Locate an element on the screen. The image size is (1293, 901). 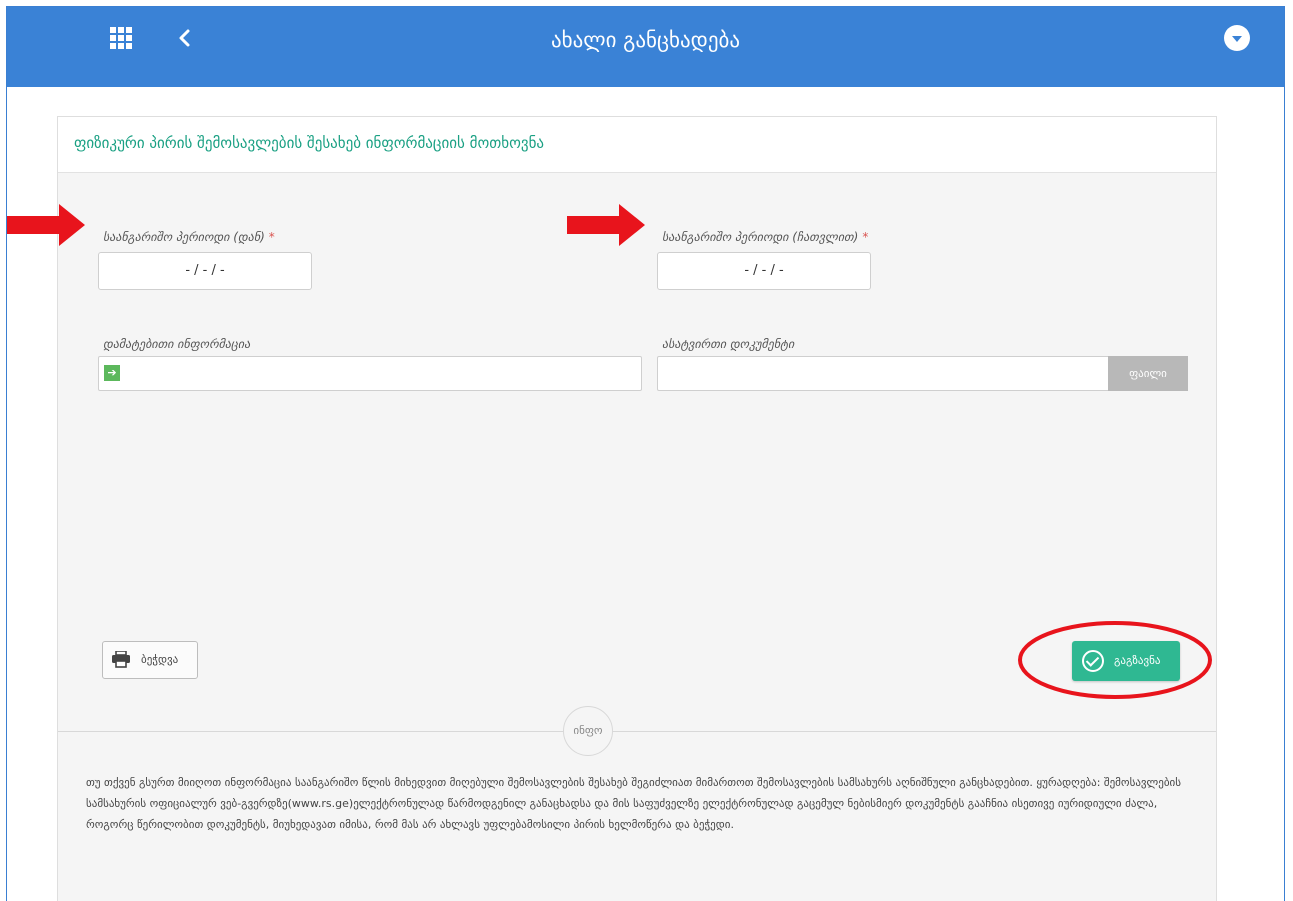
attachment-label: ასატვირთი დოკუმენტი is located at coordinates (728, 344).